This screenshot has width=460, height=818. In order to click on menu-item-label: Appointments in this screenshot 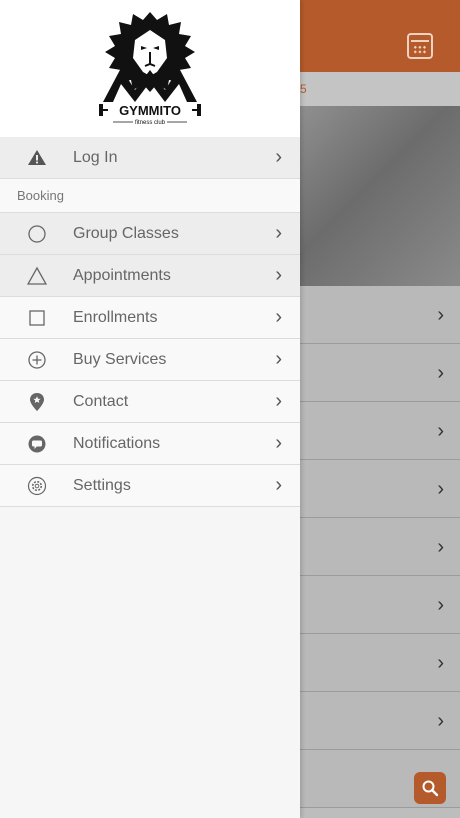, I will do `click(122, 275)`.